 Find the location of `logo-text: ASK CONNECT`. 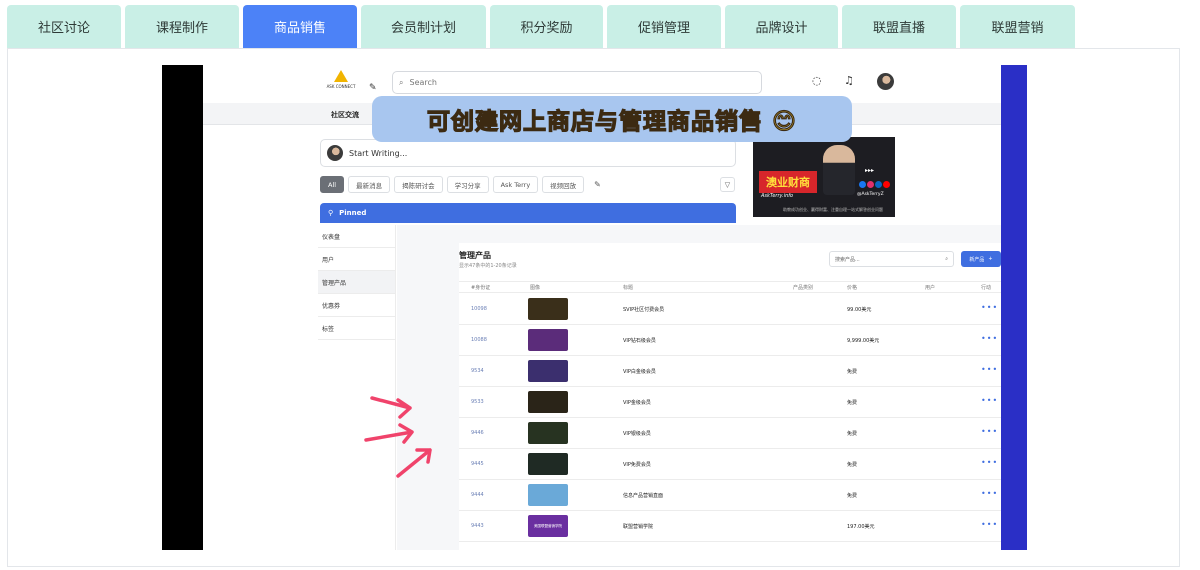

logo-text: ASK CONNECT is located at coordinates (341, 86).